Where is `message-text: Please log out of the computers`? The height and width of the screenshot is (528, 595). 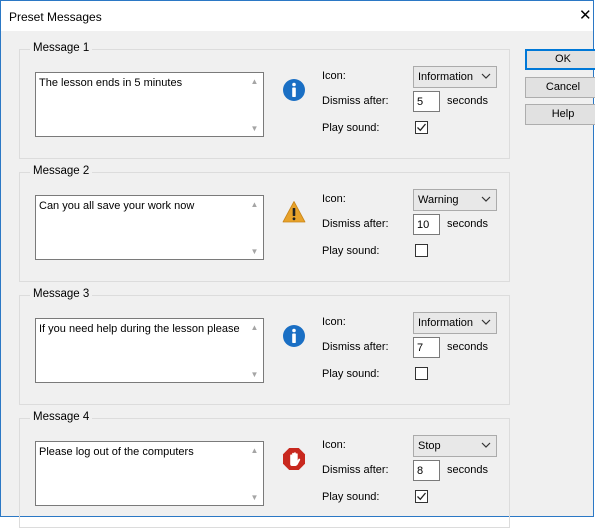
message-text: Please log out of the computers is located at coordinates (116, 452).